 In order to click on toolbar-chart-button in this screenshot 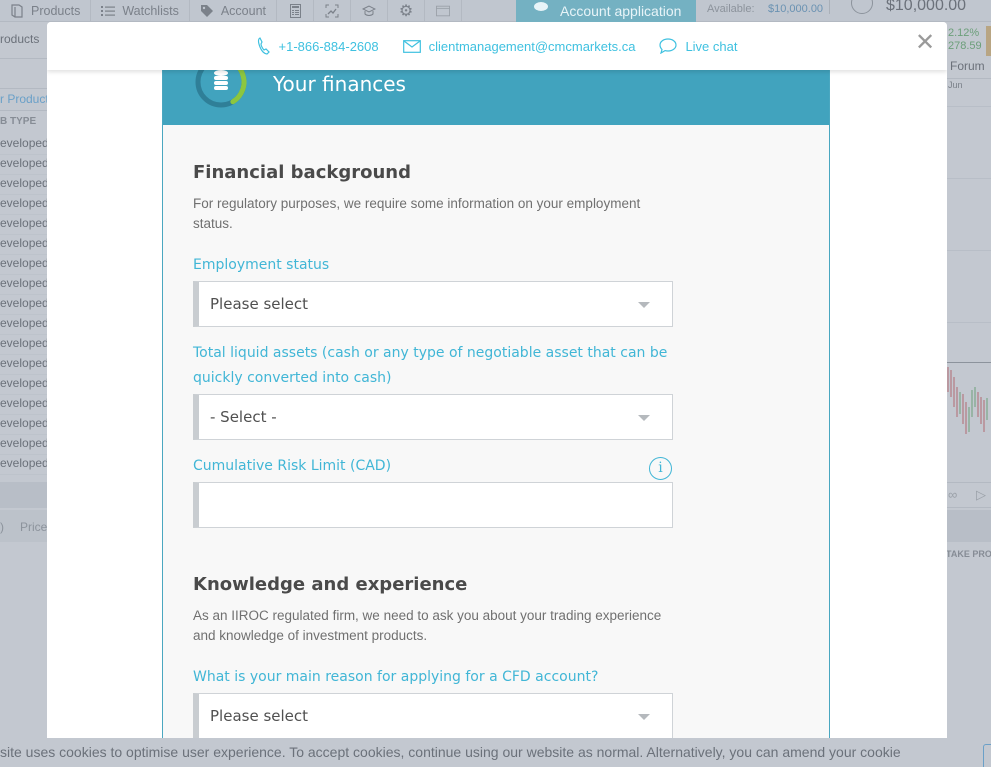, I will do `click(333, 11)`.